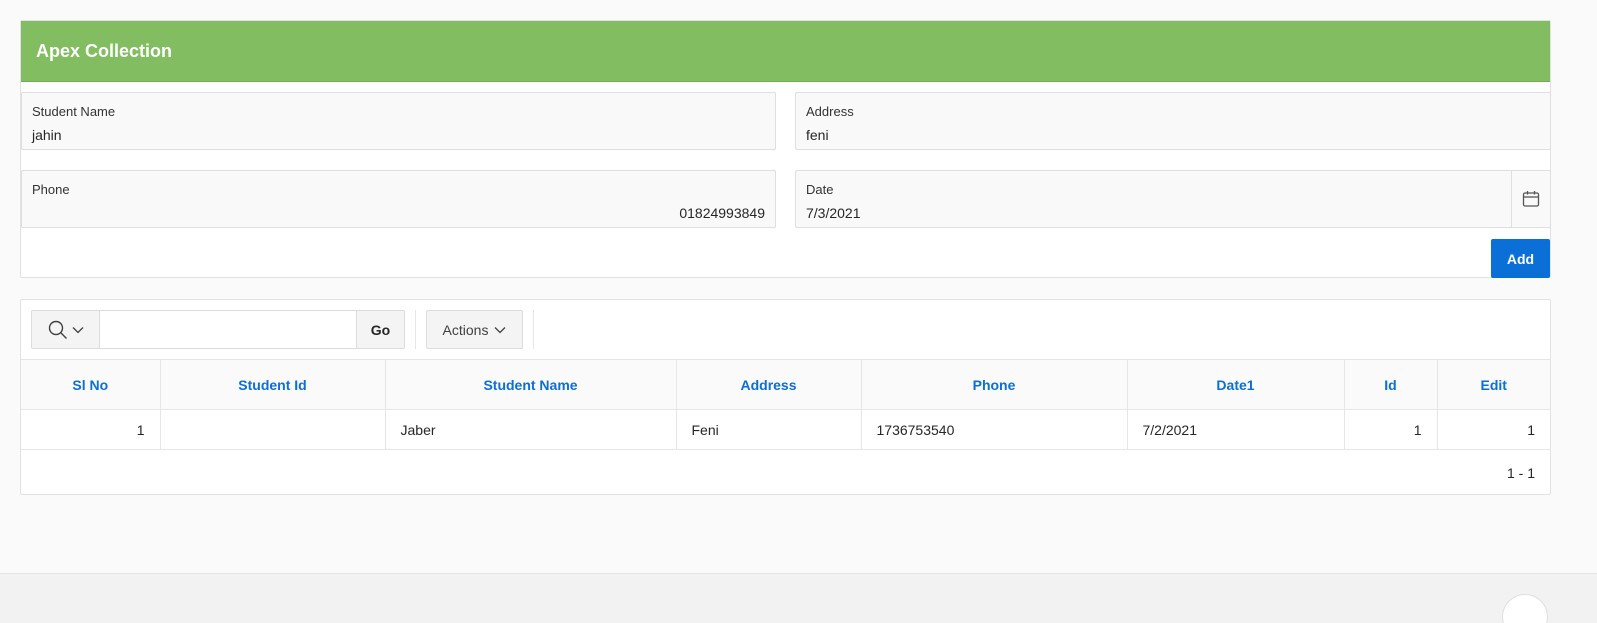 The height and width of the screenshot is (623, 1597). I want to click on page-footer, so click(798, 598).